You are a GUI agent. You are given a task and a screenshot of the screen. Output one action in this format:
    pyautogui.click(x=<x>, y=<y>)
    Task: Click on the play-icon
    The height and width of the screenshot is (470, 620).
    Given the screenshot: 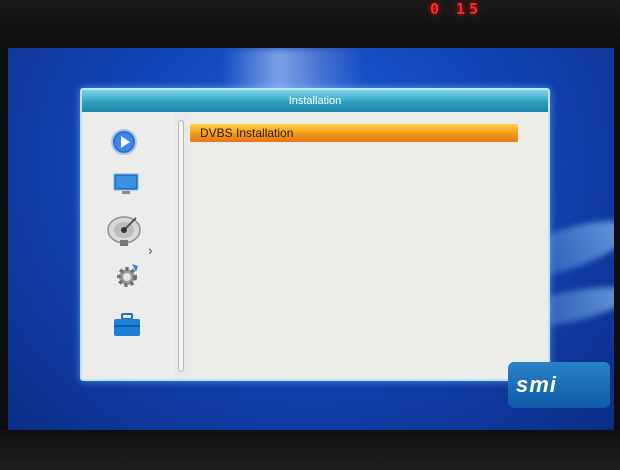 What is the action you would take?
    pyautogui.click(x=124, y=142)
    